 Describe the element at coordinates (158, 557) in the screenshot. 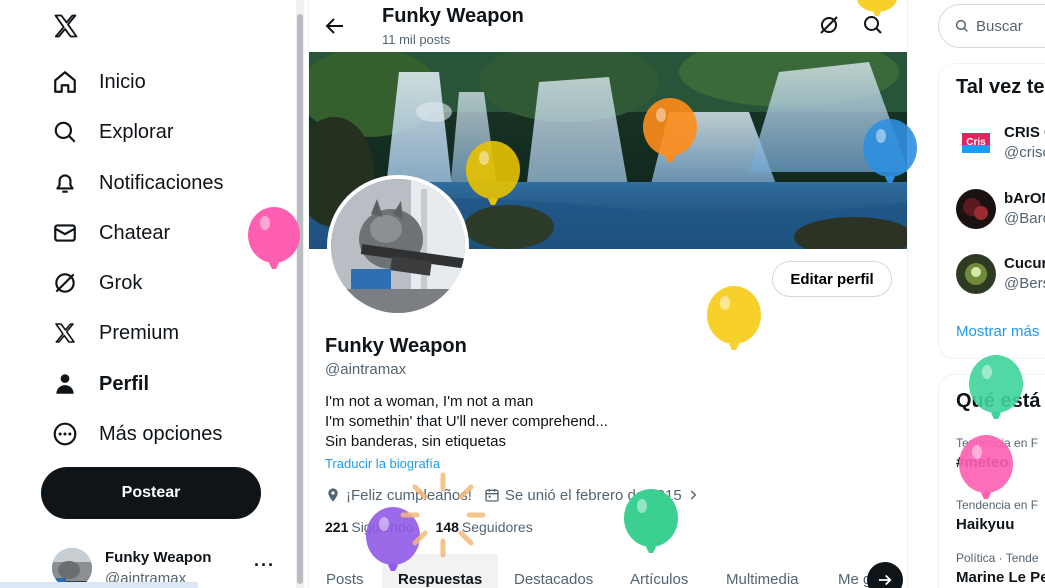

I see `account-name: Funky Weapon` at that location.